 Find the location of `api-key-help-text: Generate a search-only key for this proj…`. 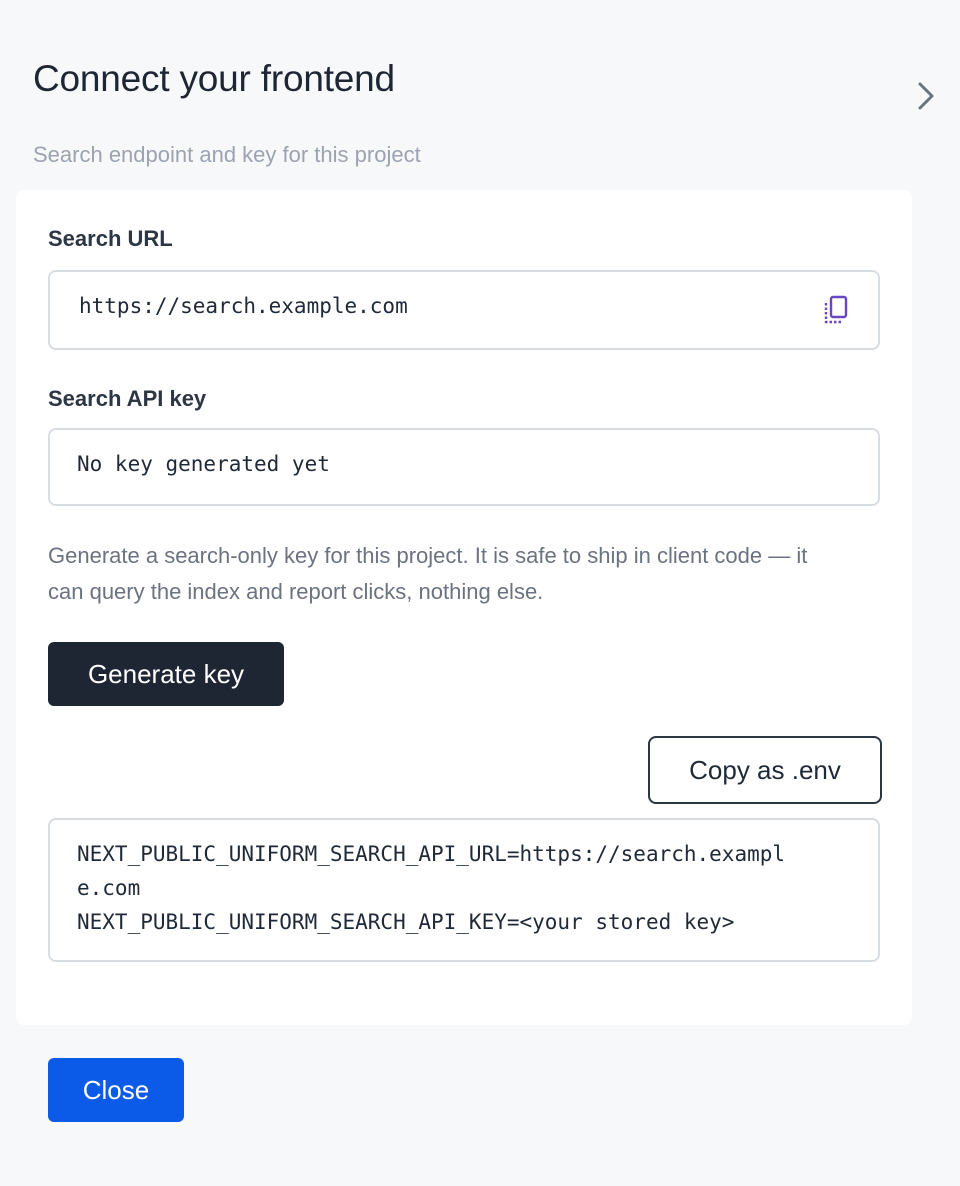

api-key-help-text: Generate a search-only key for this proj… is located at coordinates (428, 573).